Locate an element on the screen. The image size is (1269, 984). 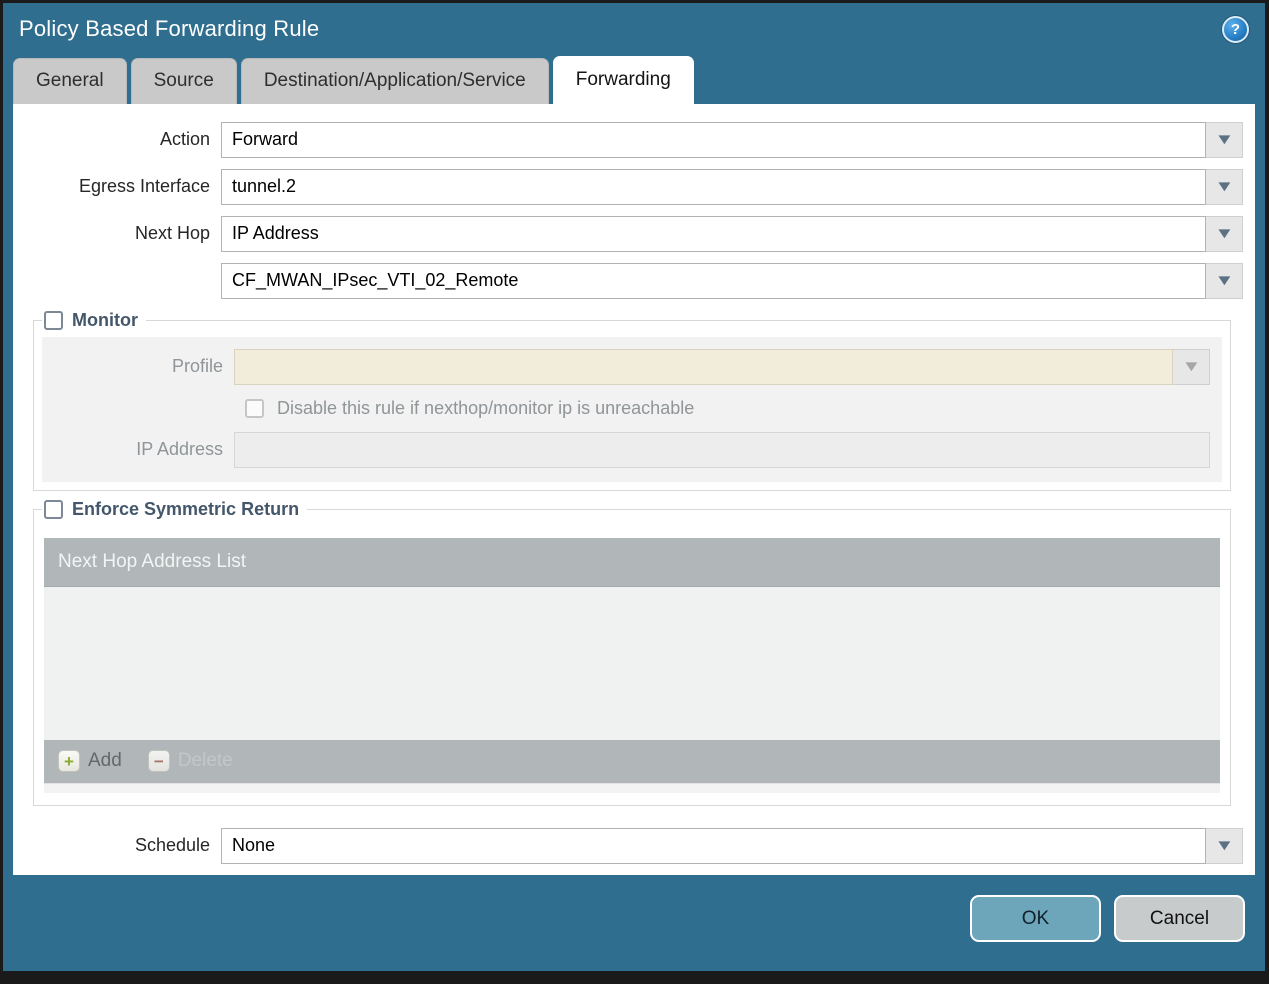
profile-label: Profile is located at coordinates (197, 366).